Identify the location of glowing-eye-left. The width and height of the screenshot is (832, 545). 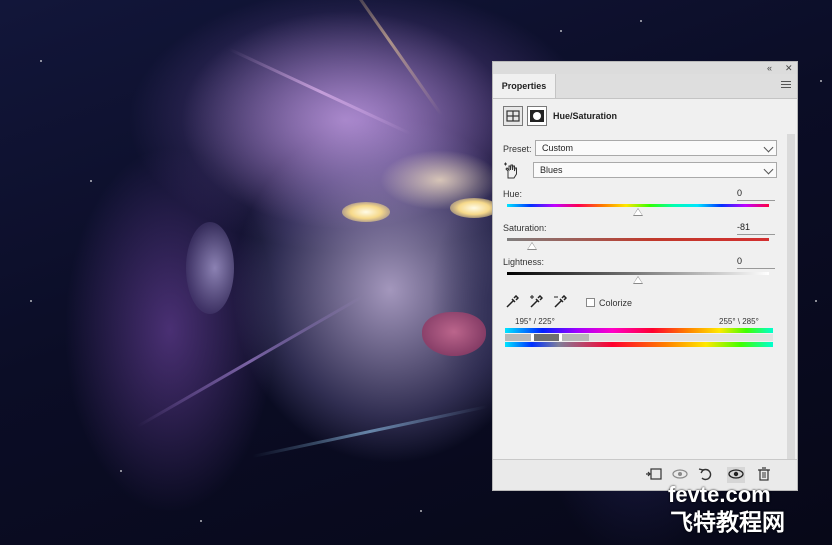
(366, 212).